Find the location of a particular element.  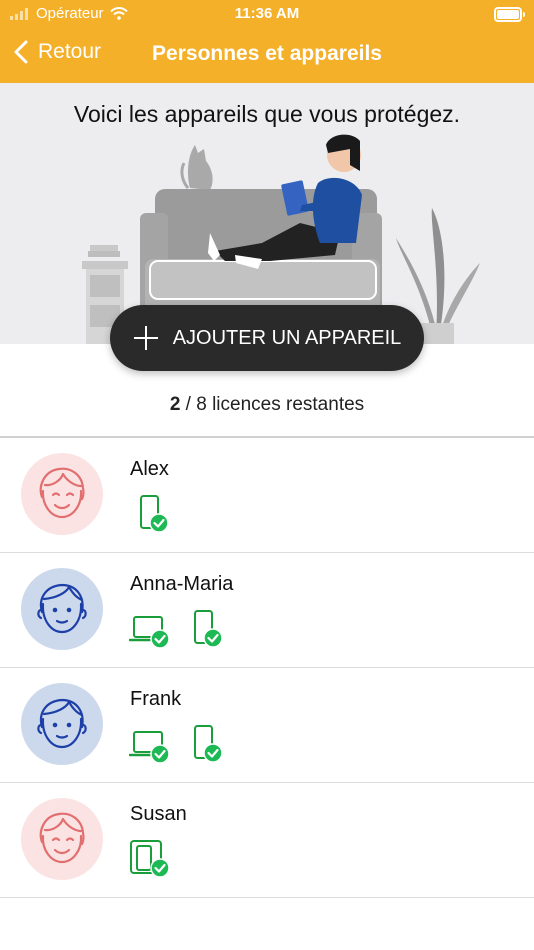

person-name: Susan is located at coordinates (158, 814).